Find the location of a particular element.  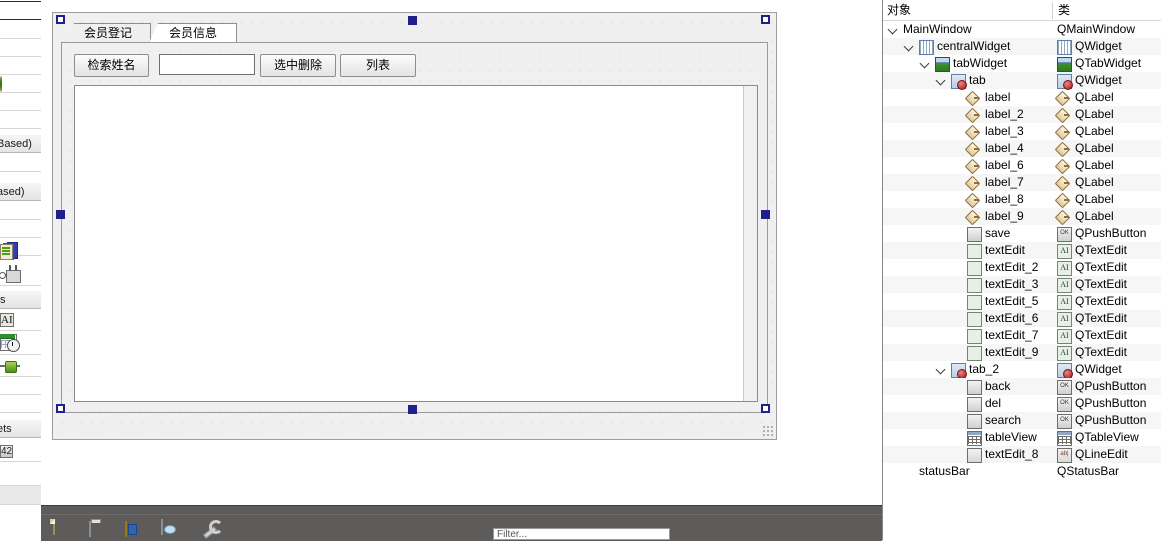

object-inspector-row: centralWidget QWidget is located at coordinates (1022, 46).